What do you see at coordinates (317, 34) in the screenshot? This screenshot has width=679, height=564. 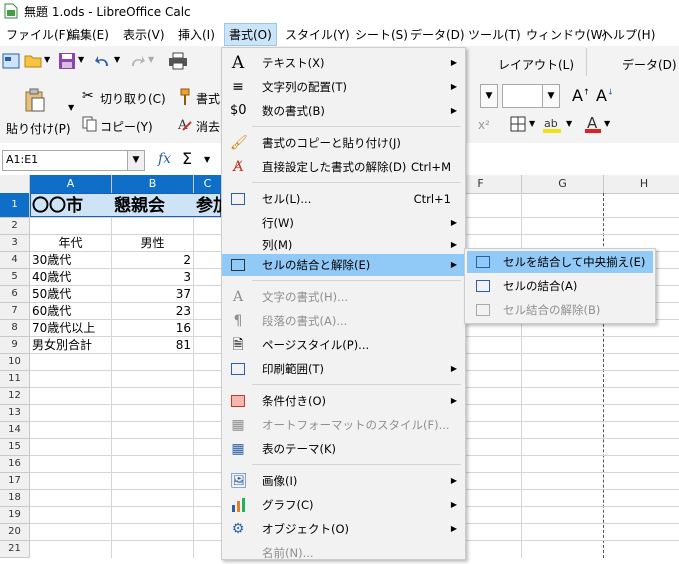 I see `menu-styles: スタイル(Y)` at bounding box center [317, 34].